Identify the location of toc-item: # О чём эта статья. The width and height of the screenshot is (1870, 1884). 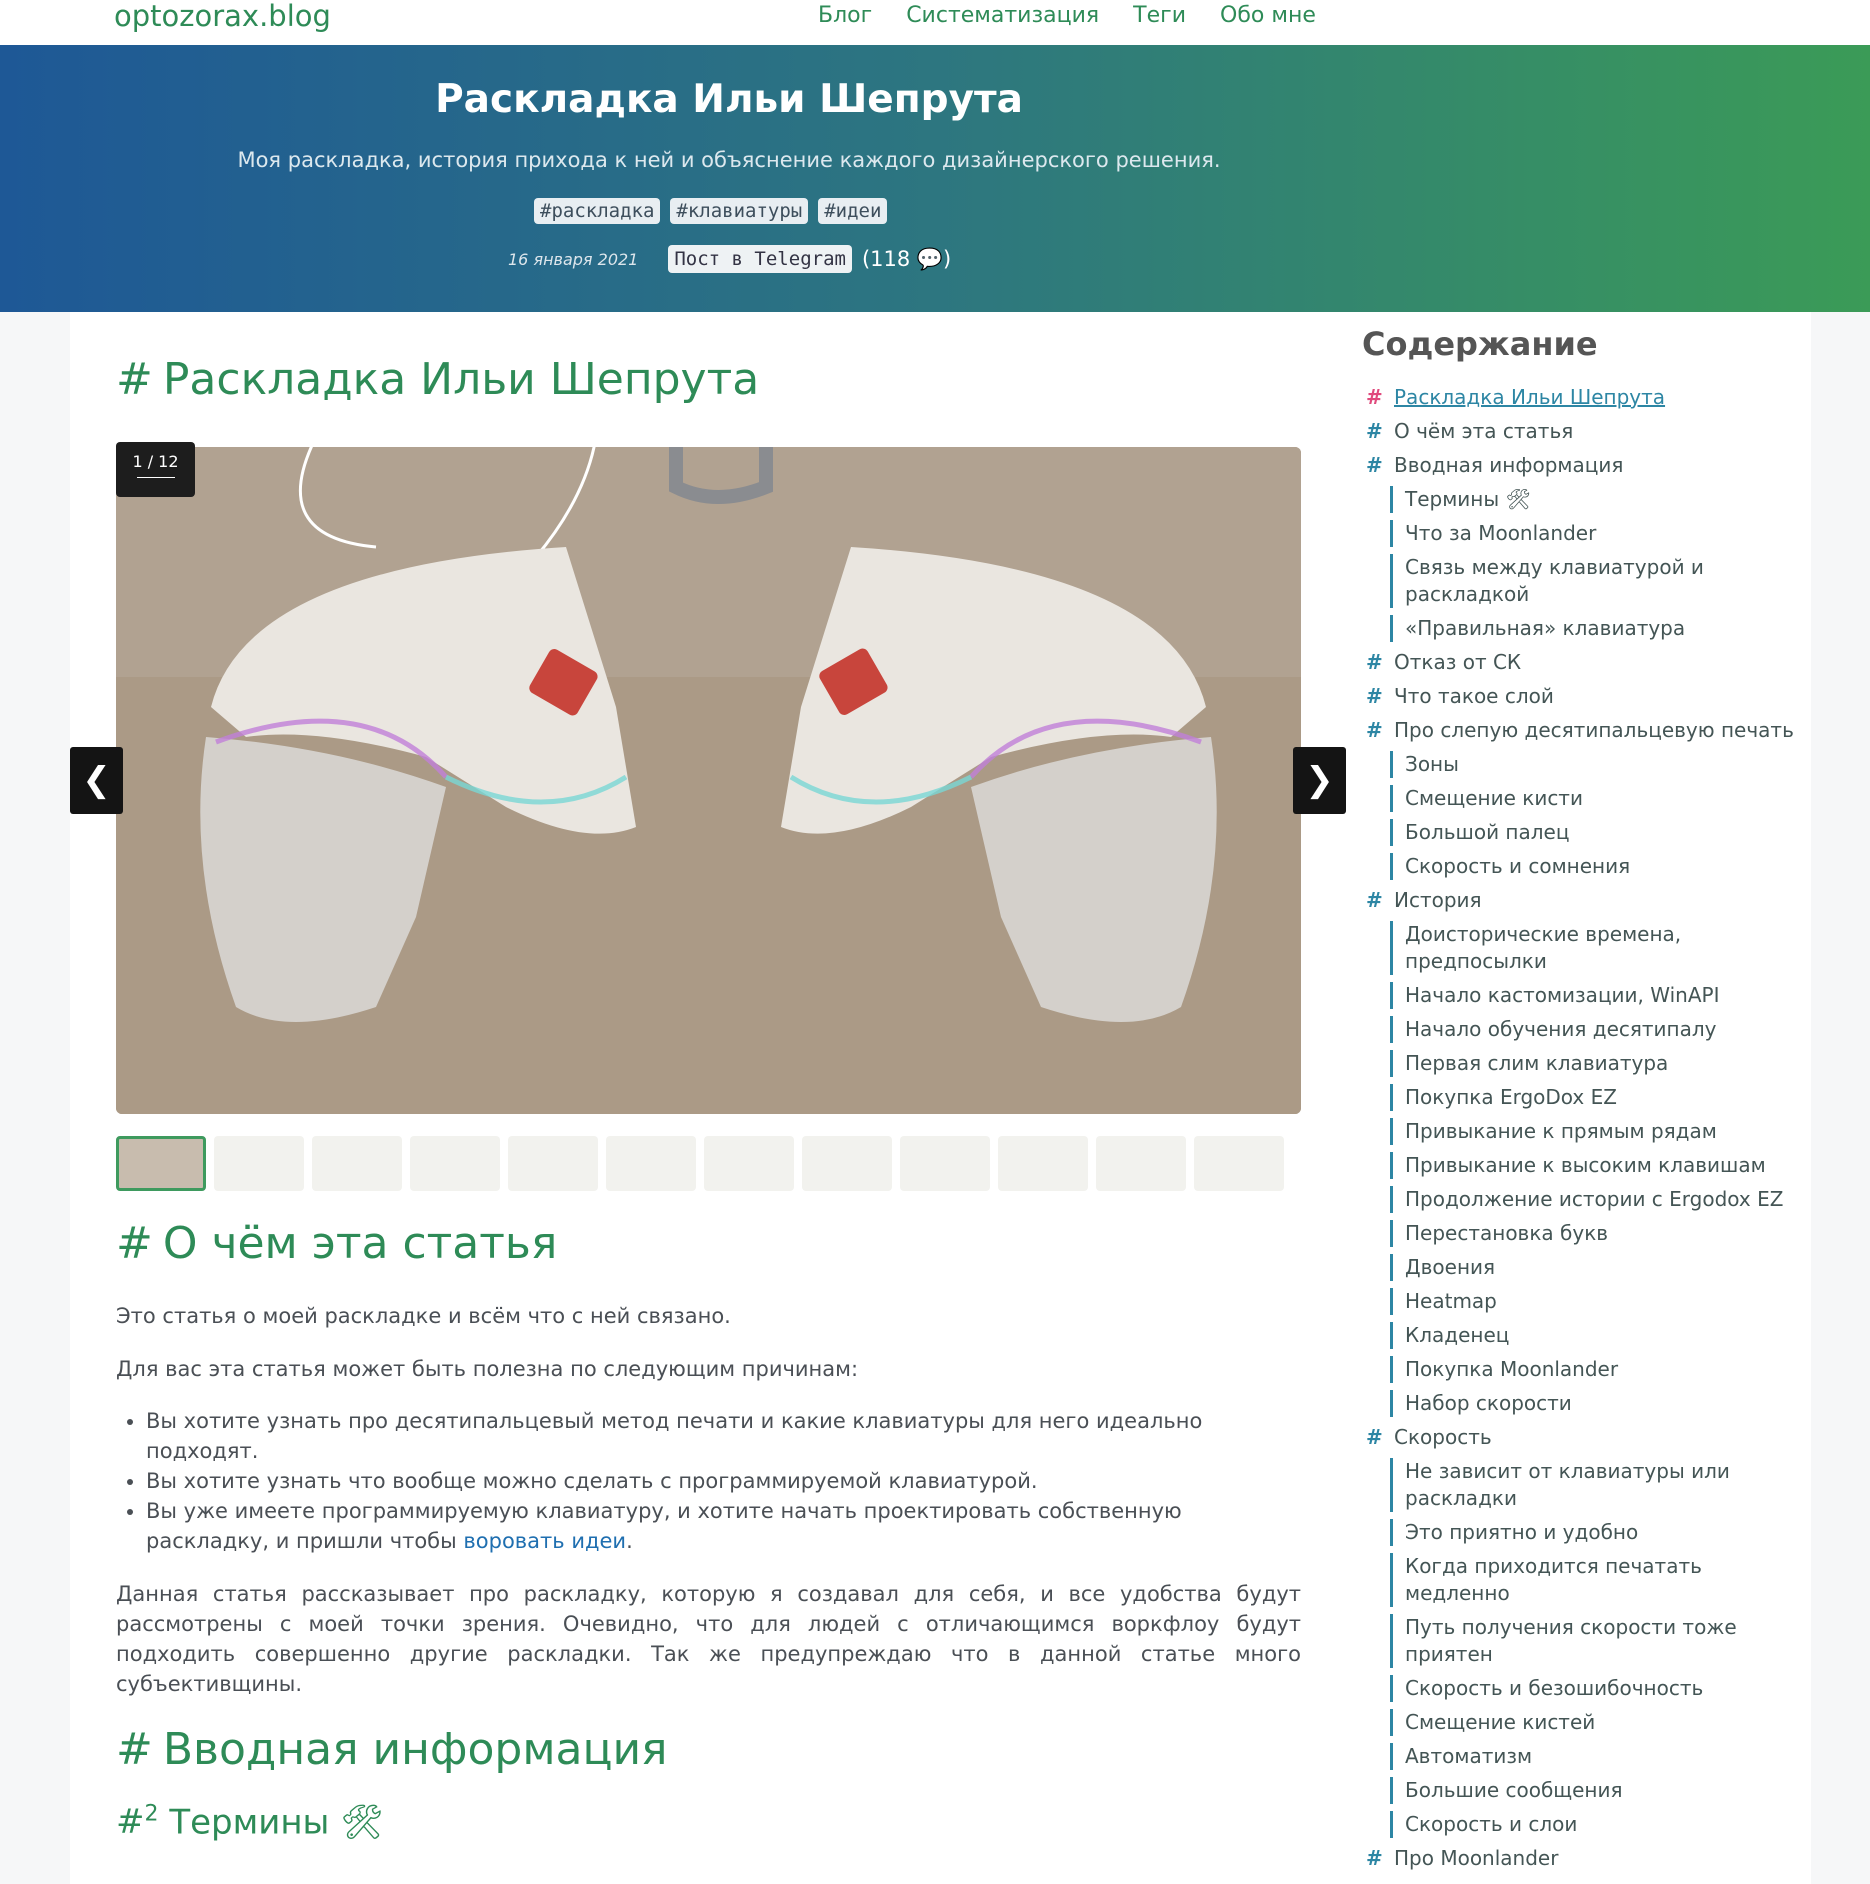
(1586, 431).